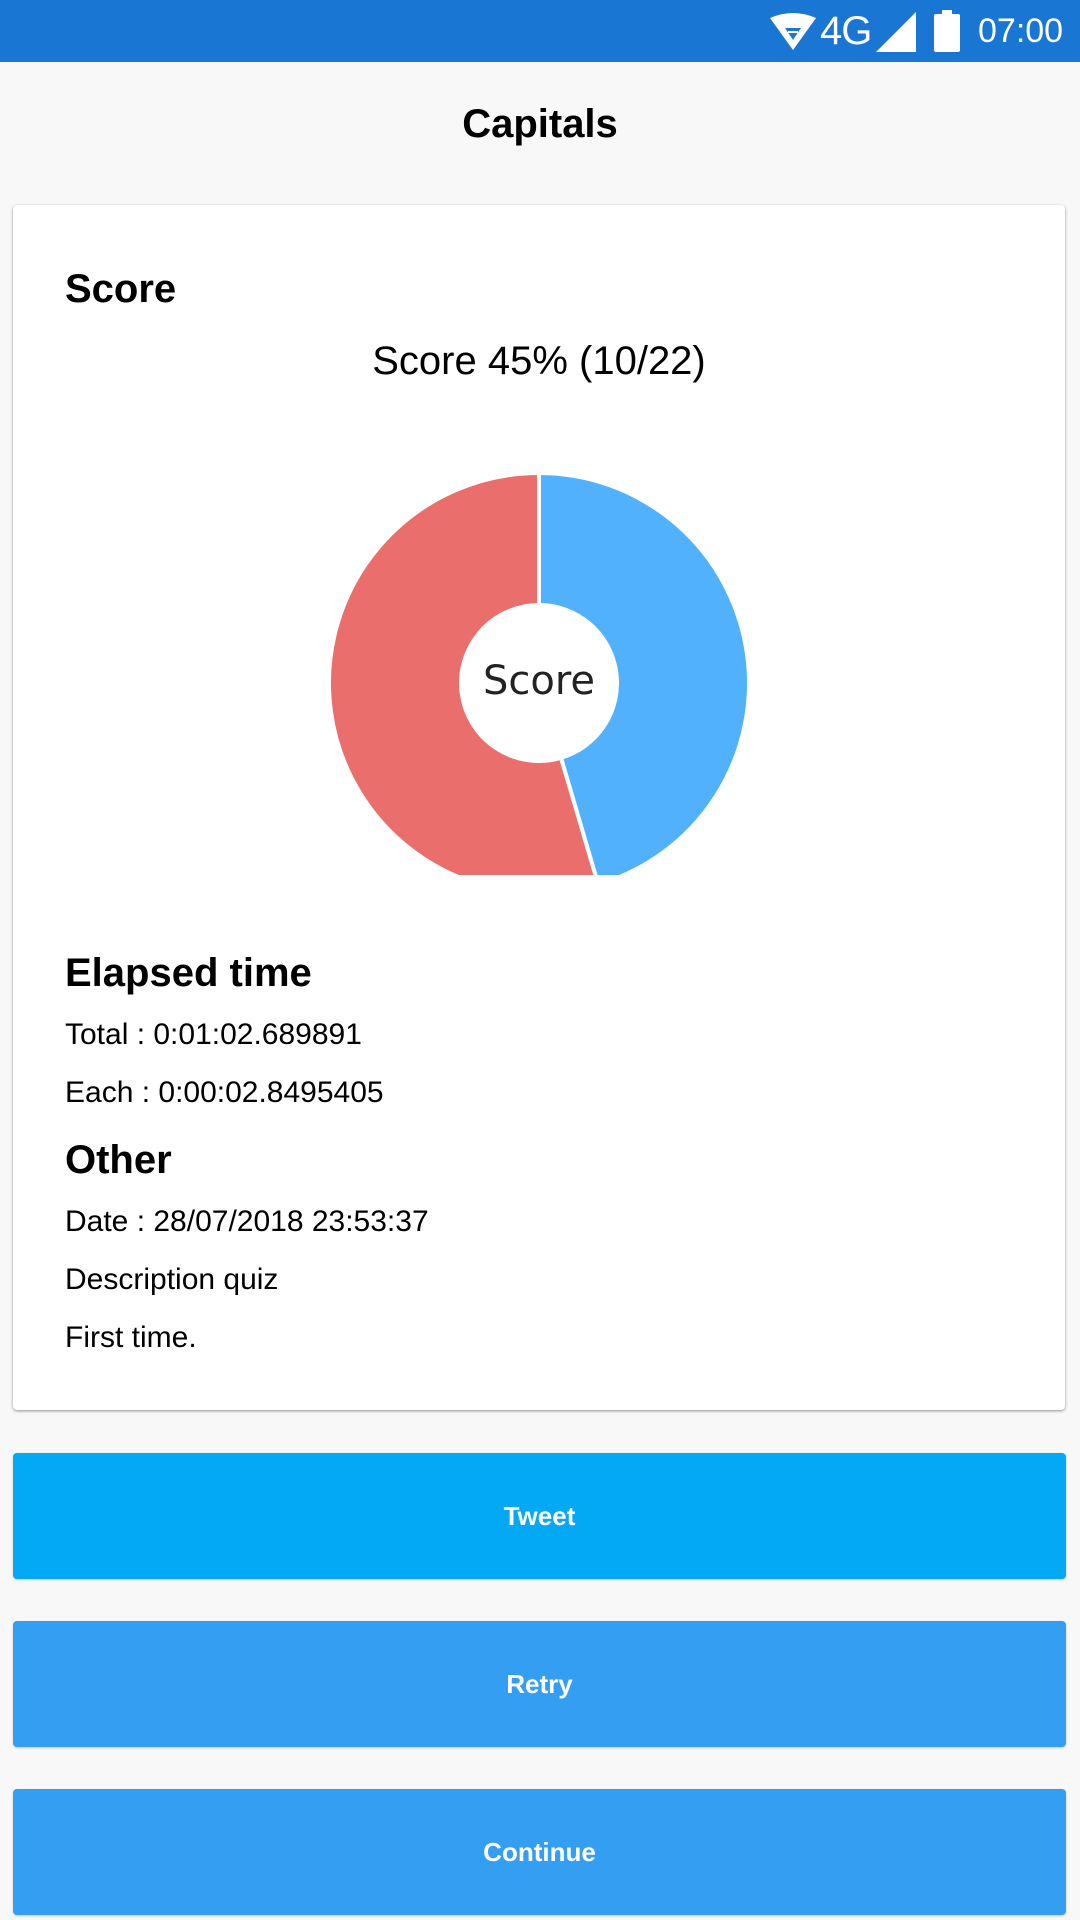 This screenshot has height=1920, width=1080. What do you see at coordinates (539, 1516) in the screenshot?
I see `tweet-button: Tweet` at bounding box center [539, 1516].